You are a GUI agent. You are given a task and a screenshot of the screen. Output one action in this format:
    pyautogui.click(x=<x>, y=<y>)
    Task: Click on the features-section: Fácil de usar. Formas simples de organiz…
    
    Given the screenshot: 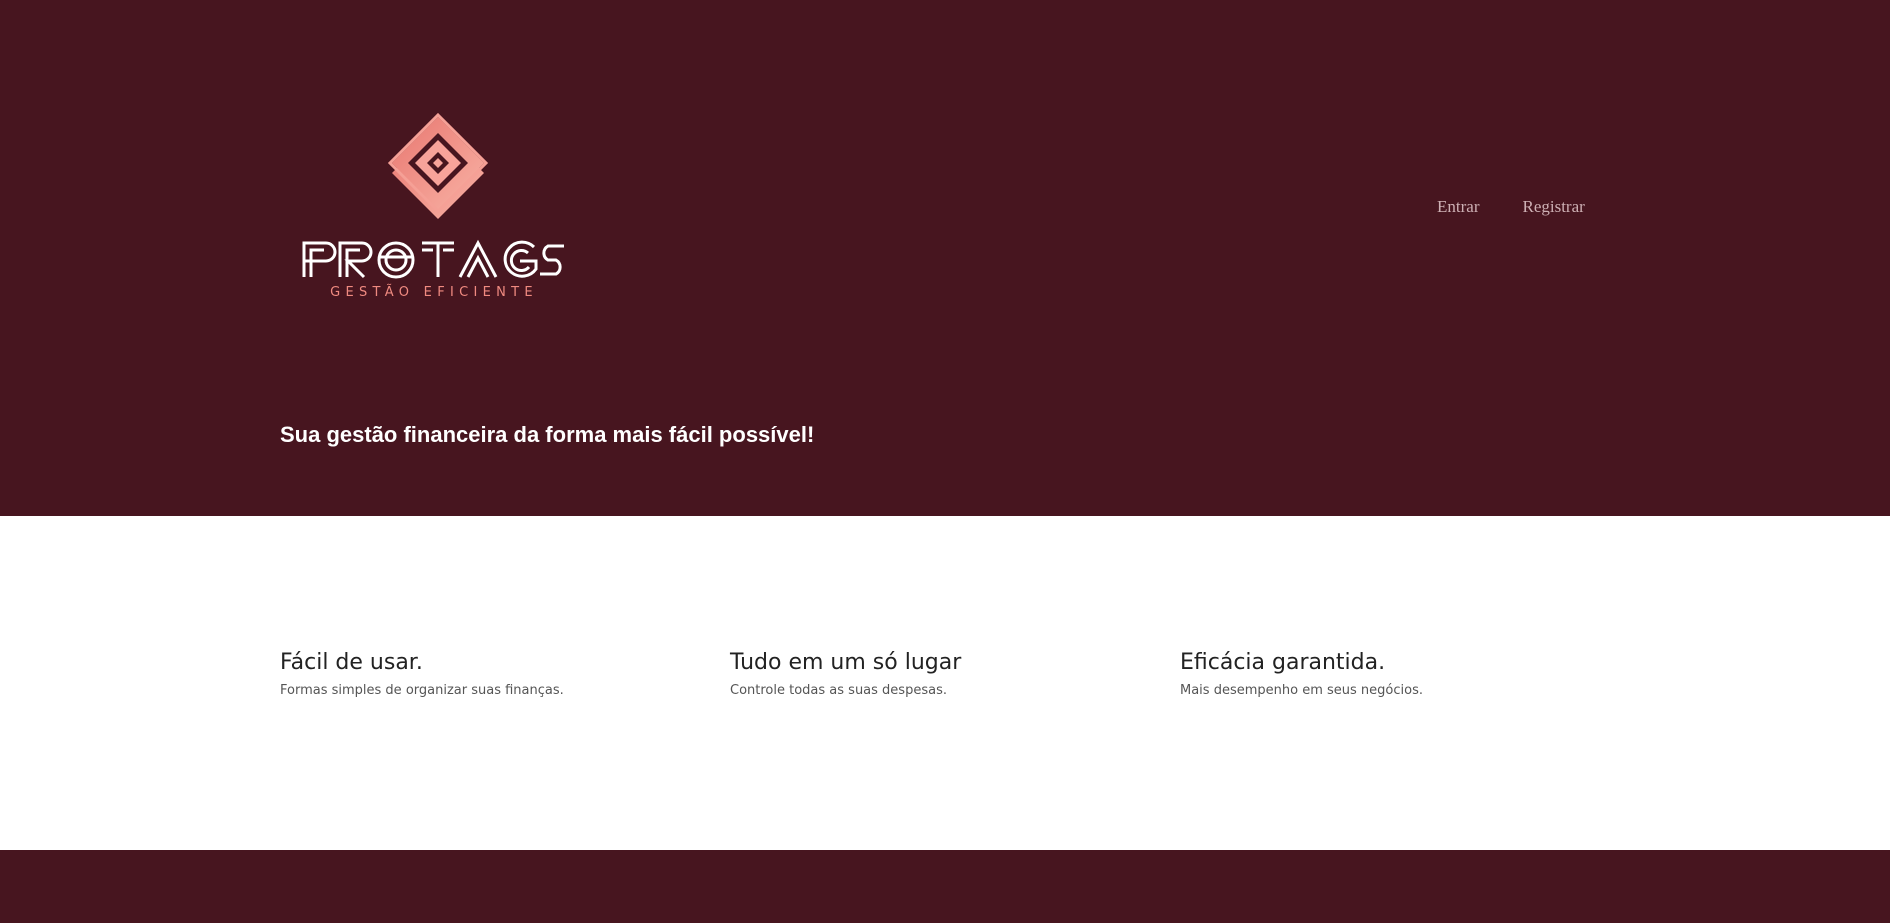 What is the action you would take?
    pyautogui.click(x=945, y=678)
    